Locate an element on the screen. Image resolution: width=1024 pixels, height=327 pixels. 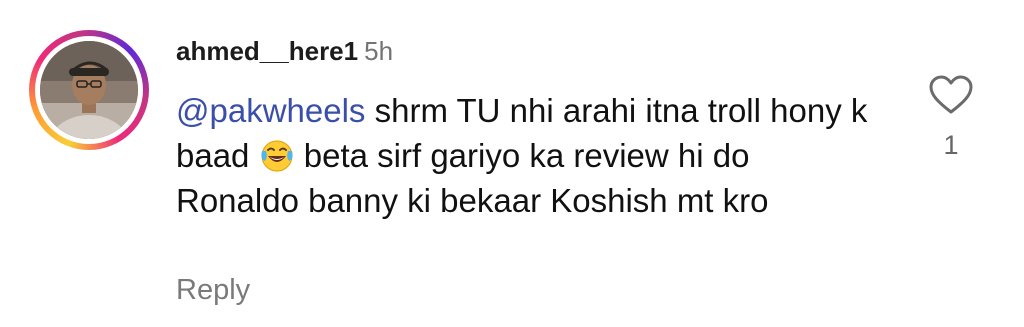
avatar-photo-icon is located at coordinates (89, 90).